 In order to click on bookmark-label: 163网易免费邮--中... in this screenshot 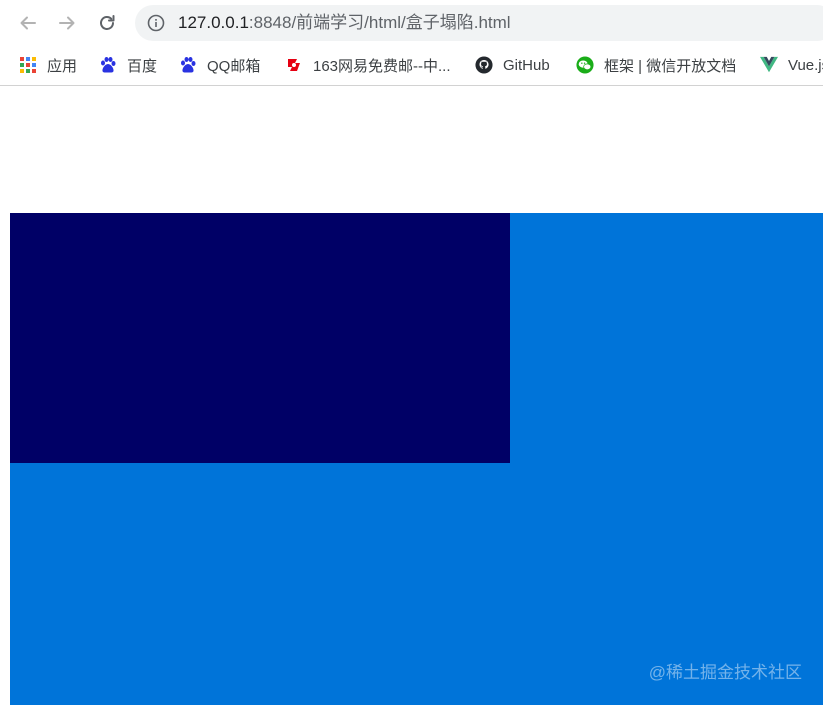, I will do `click(382, 66)`.